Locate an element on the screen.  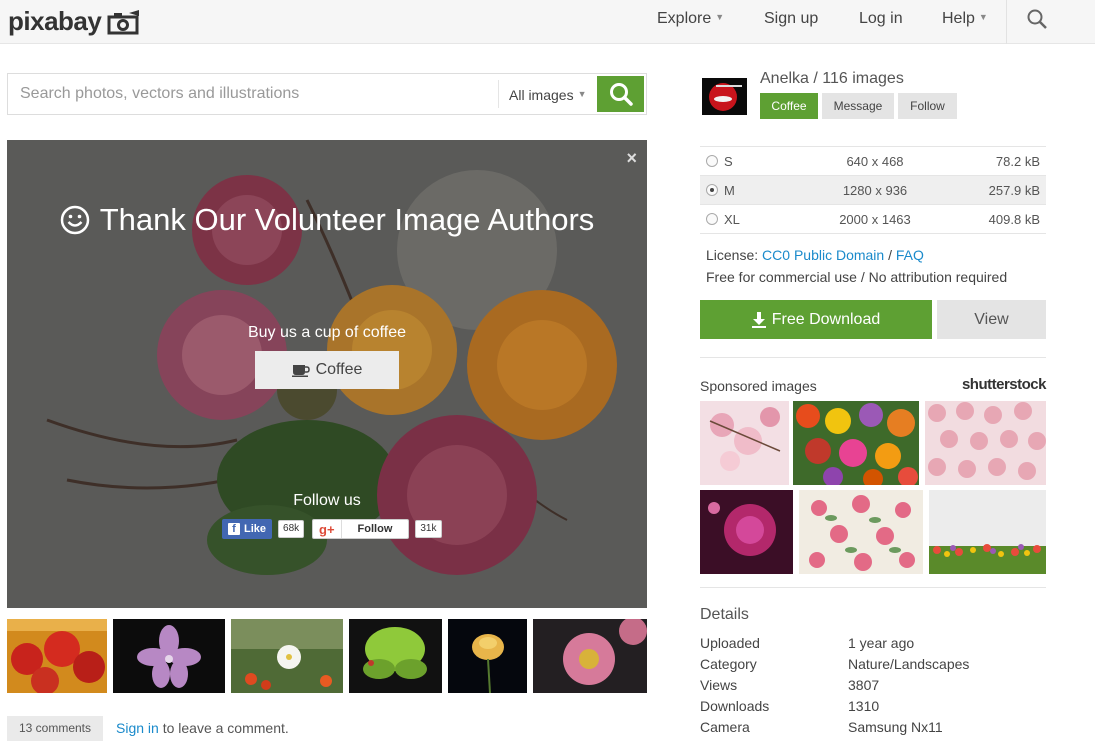
detail-label-uploaded: Uploaded is located at coordinates (730, 643).